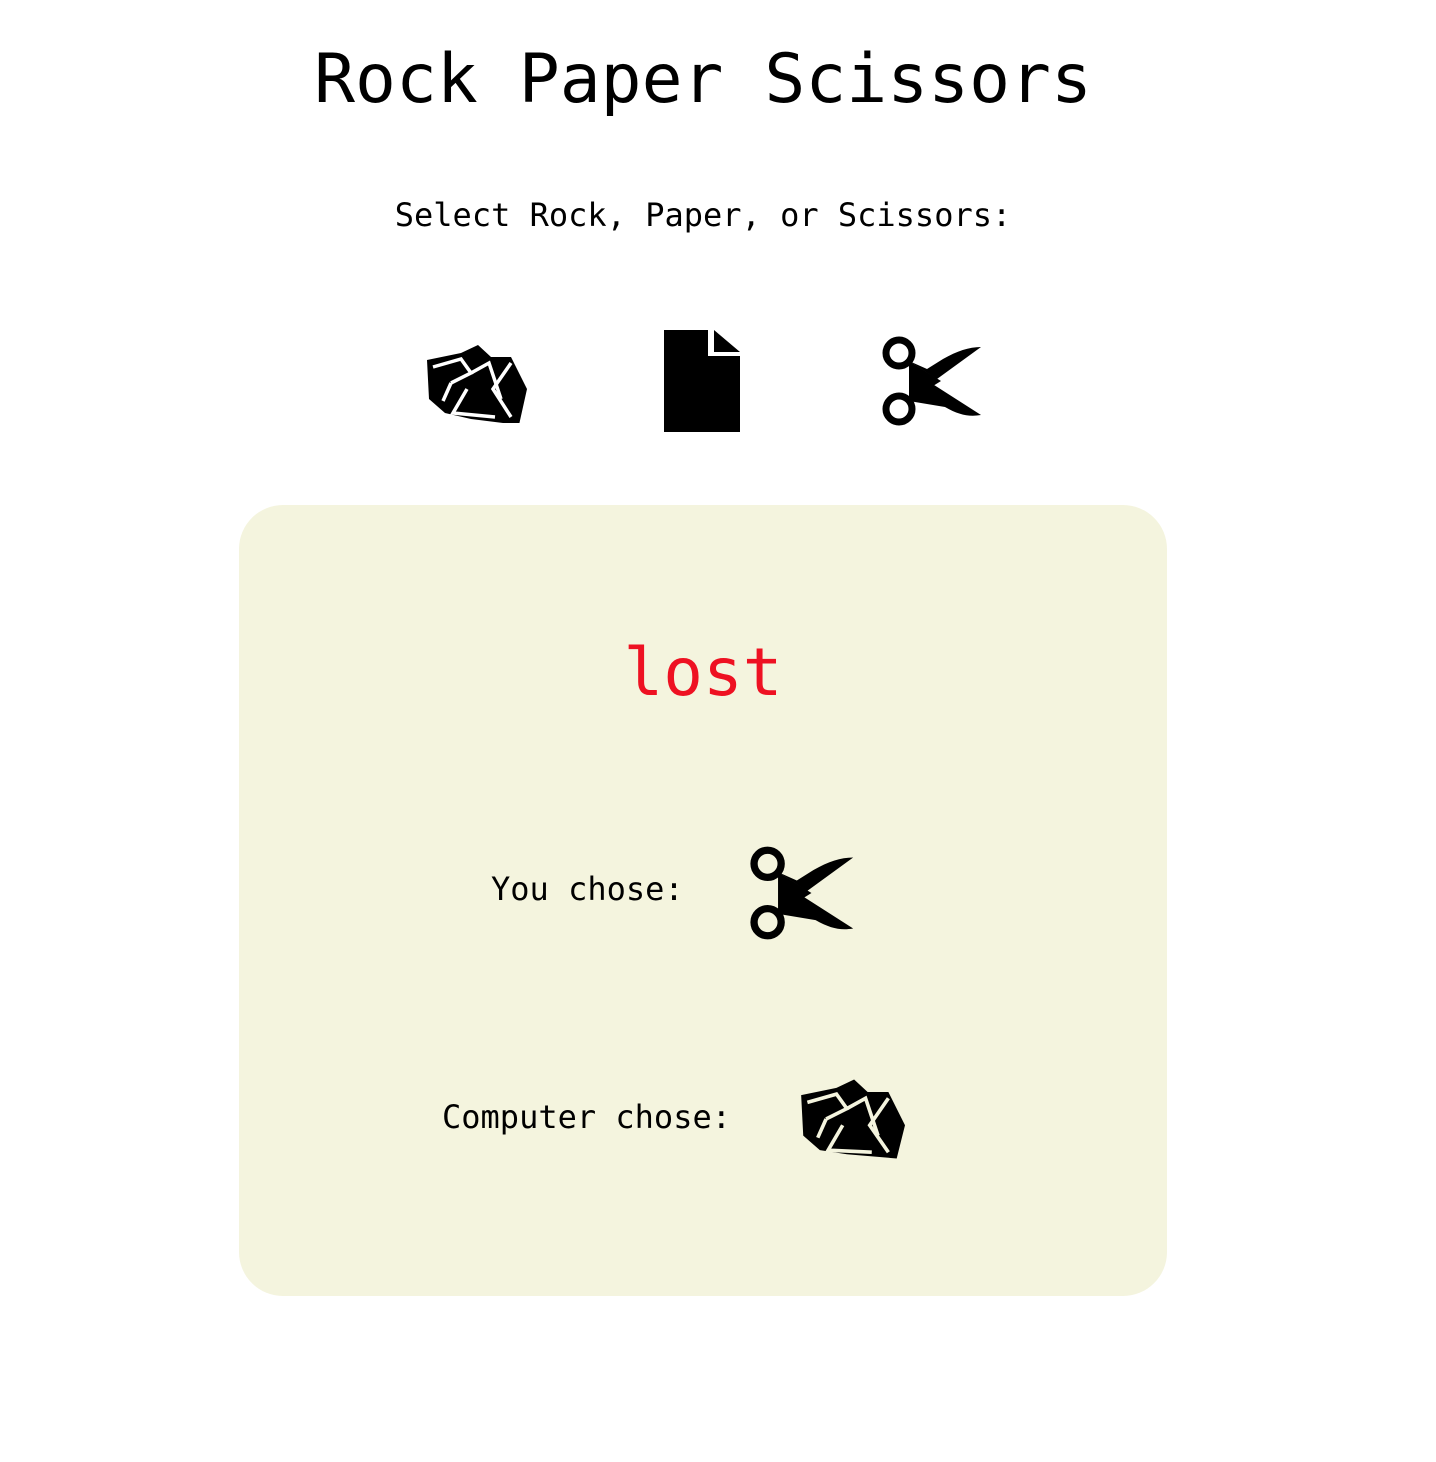 This screenshot has width=1436, height=1462. Describe the element at coordinates (703, 672) in the screenshot. I see `result-outcome: lost` at that location.